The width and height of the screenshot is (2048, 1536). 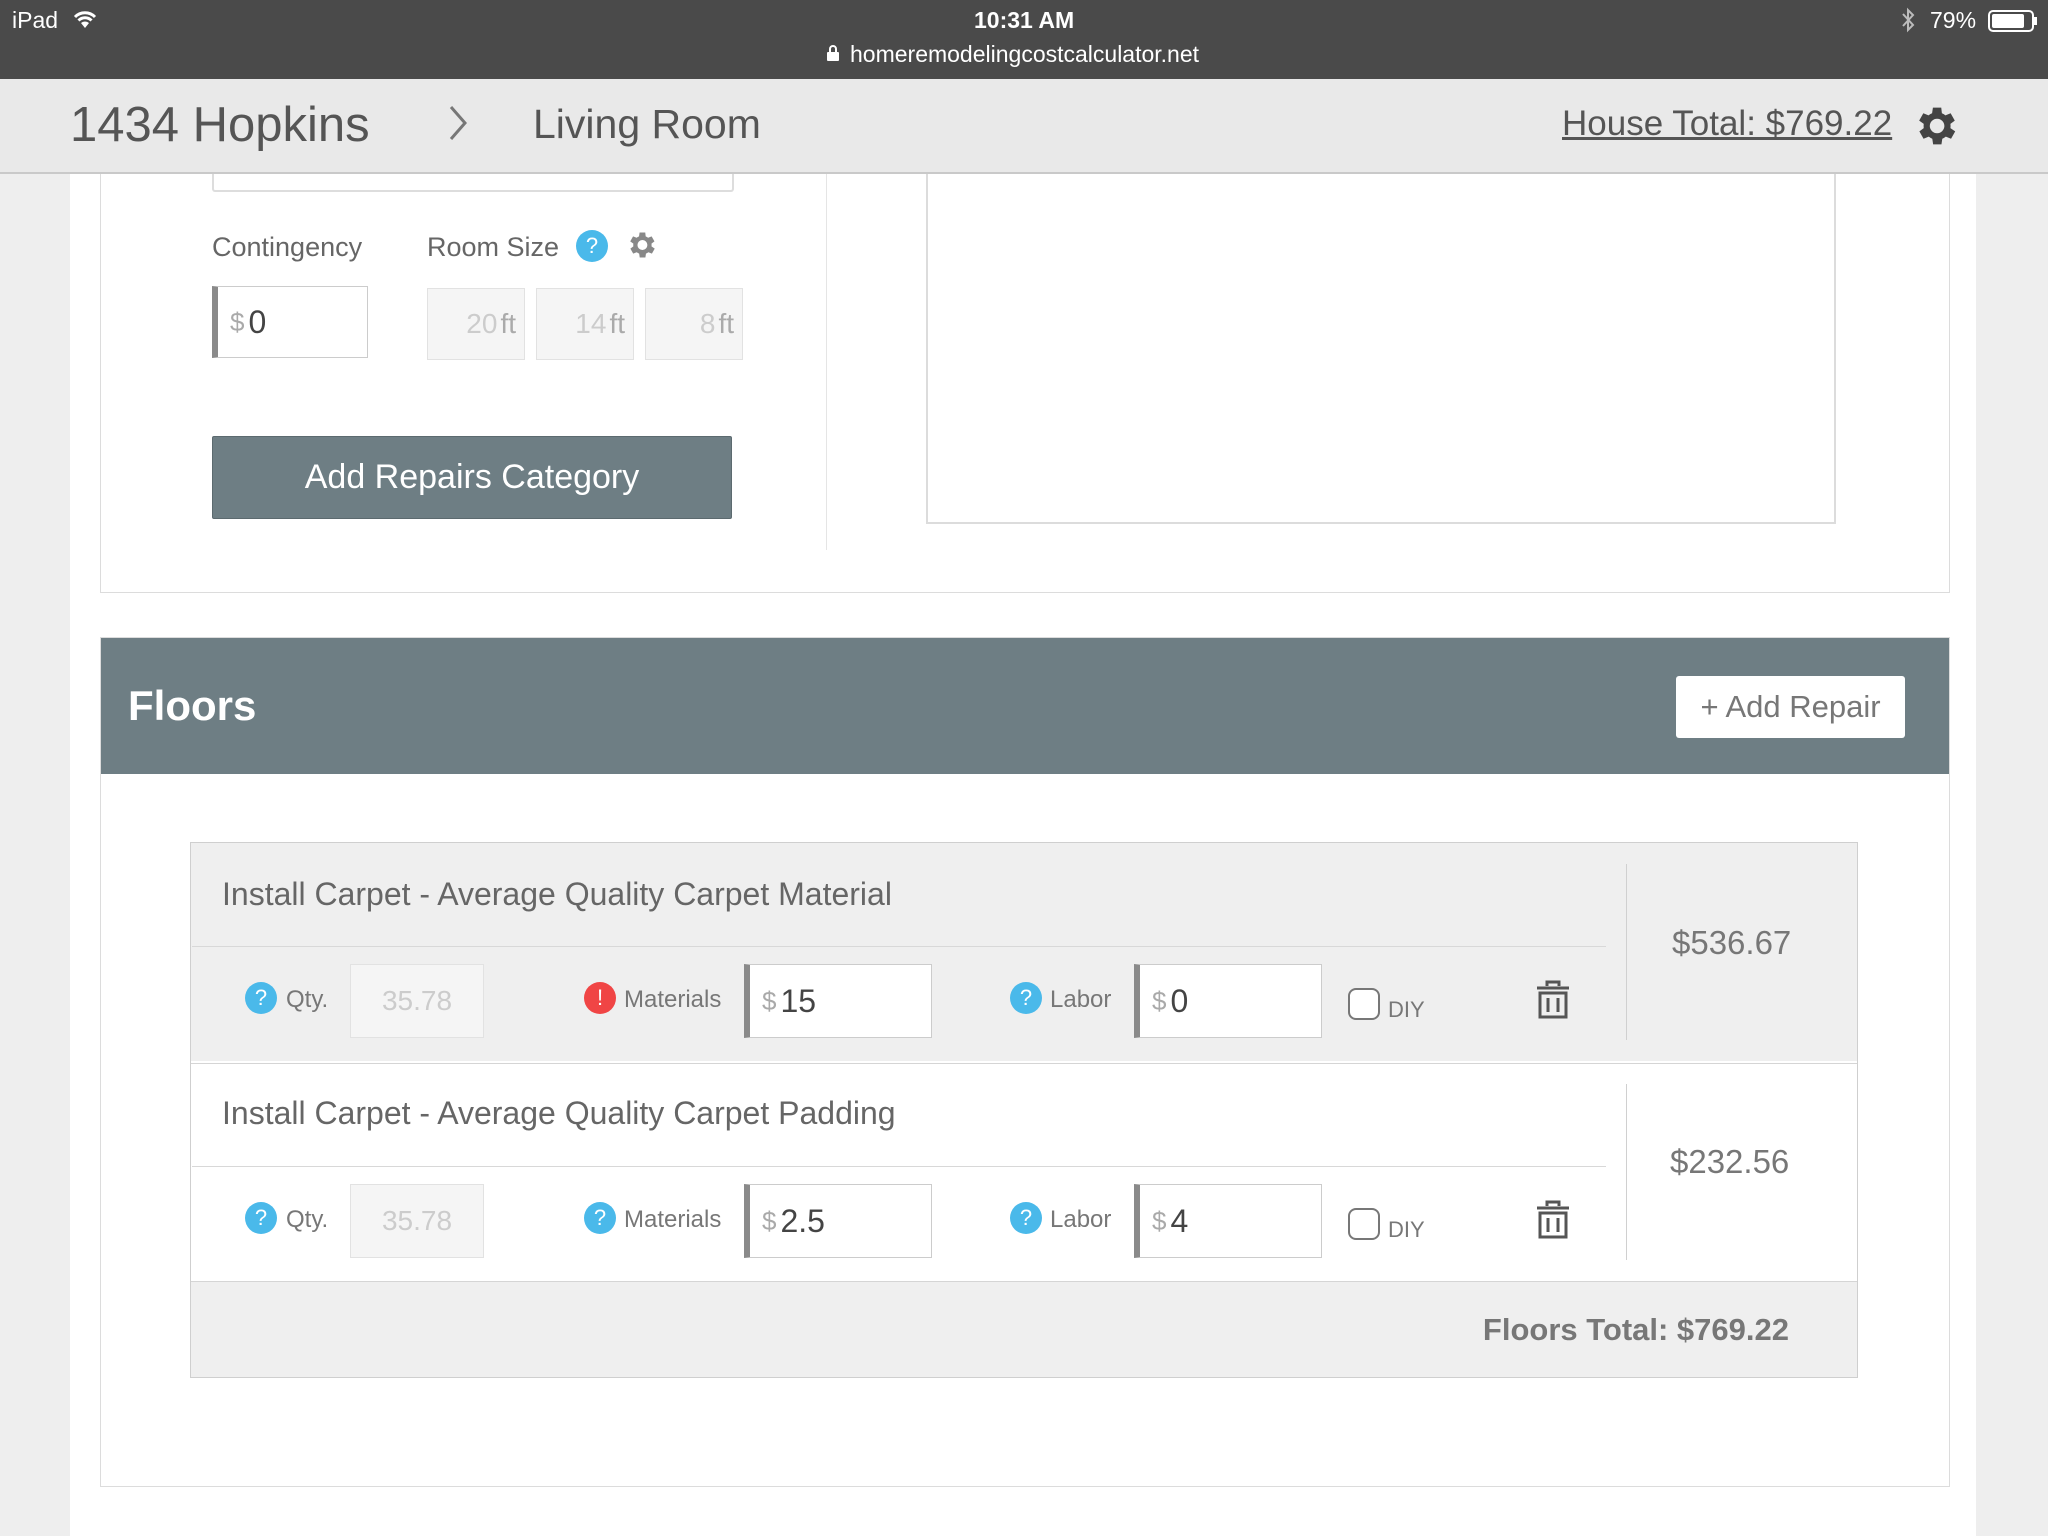 What do you see at coordinates (192, 705) in the screenshot?
I see `section-title: Floors` at bounding box center [192, 705].